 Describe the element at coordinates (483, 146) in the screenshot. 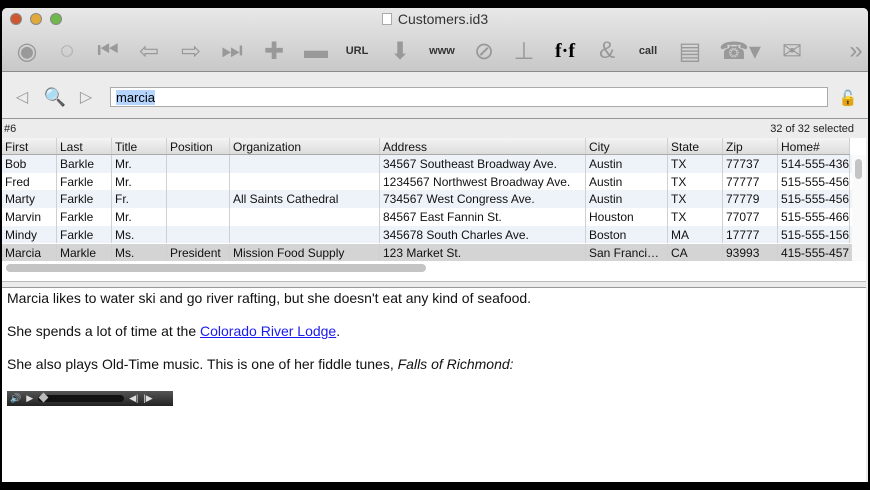

I see `column-header-address: Address` at that location.